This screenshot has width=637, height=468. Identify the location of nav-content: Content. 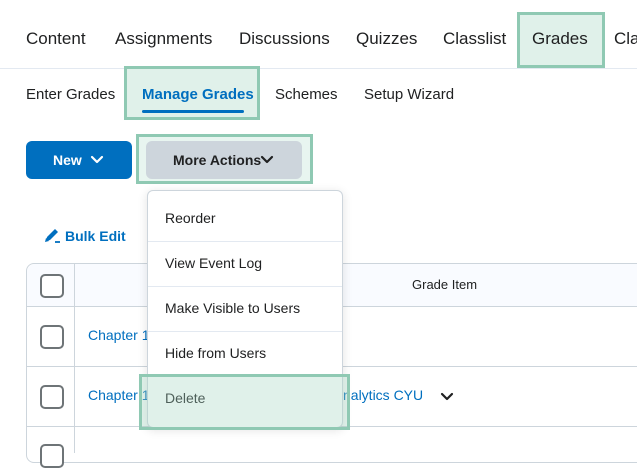
(56, 39).